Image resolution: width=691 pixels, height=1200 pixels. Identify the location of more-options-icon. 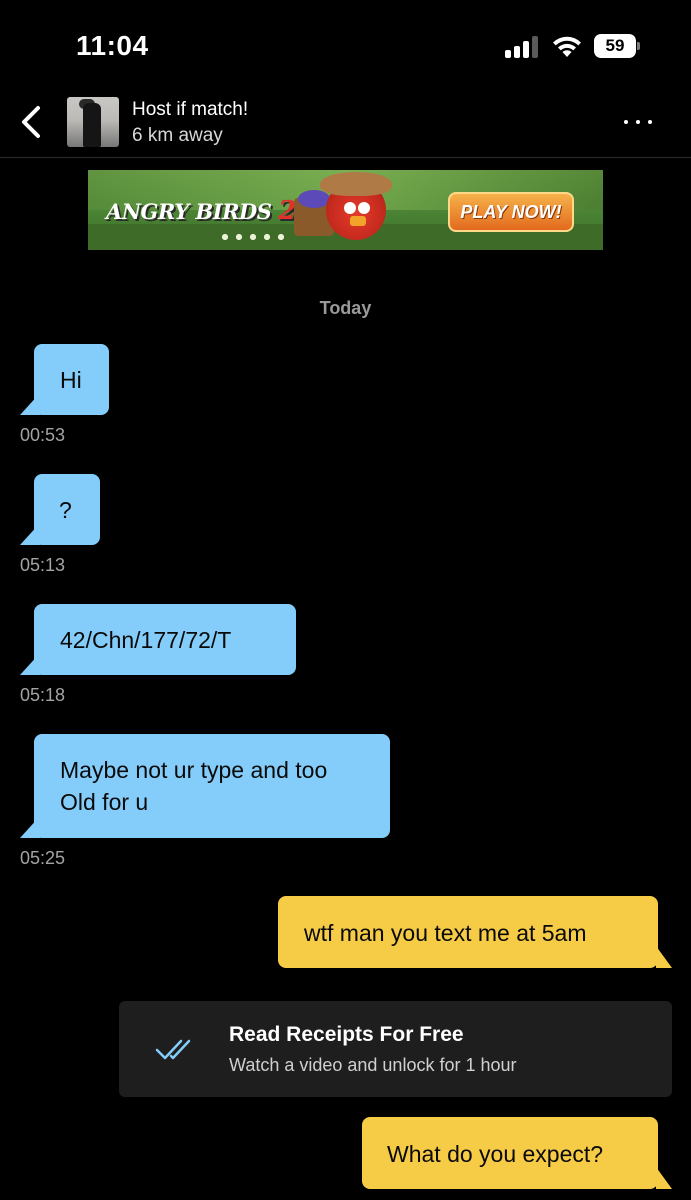
(638, 122).